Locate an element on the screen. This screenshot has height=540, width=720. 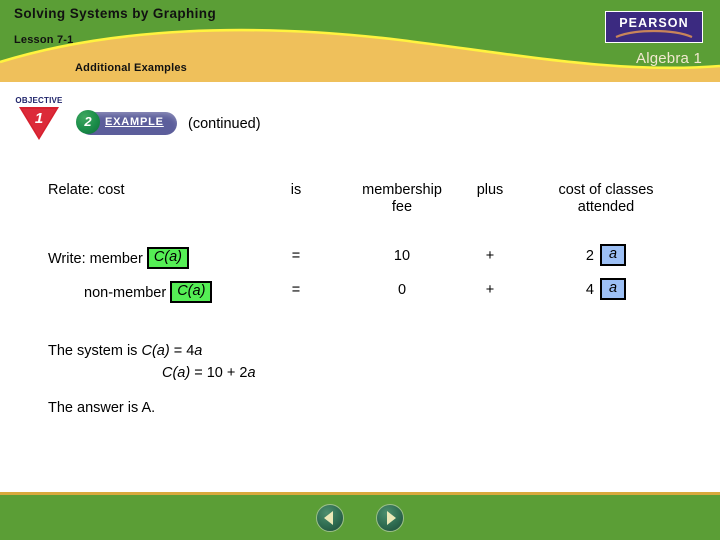
system-equation-1: The system is C(a) = 4a is located at coordinates (152, 351).